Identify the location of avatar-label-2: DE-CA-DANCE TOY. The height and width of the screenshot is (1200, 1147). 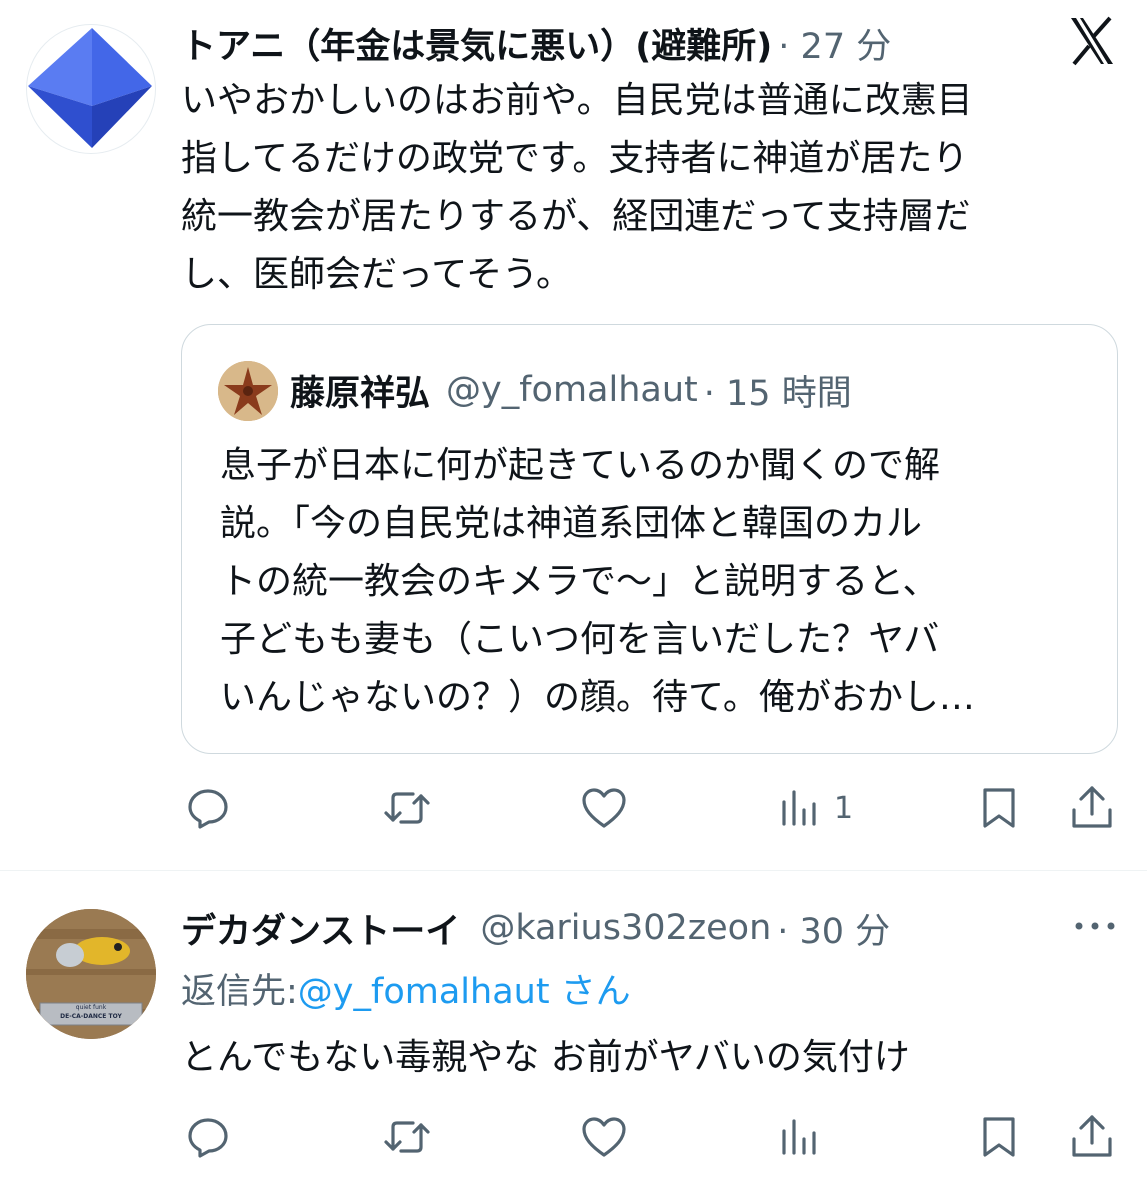
(91, 1016).